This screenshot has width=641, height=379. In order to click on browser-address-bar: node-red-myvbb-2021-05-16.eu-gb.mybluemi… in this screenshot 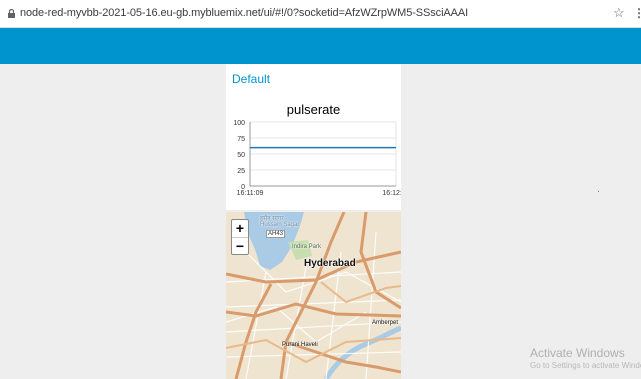, I will do `click(320, 14)`.